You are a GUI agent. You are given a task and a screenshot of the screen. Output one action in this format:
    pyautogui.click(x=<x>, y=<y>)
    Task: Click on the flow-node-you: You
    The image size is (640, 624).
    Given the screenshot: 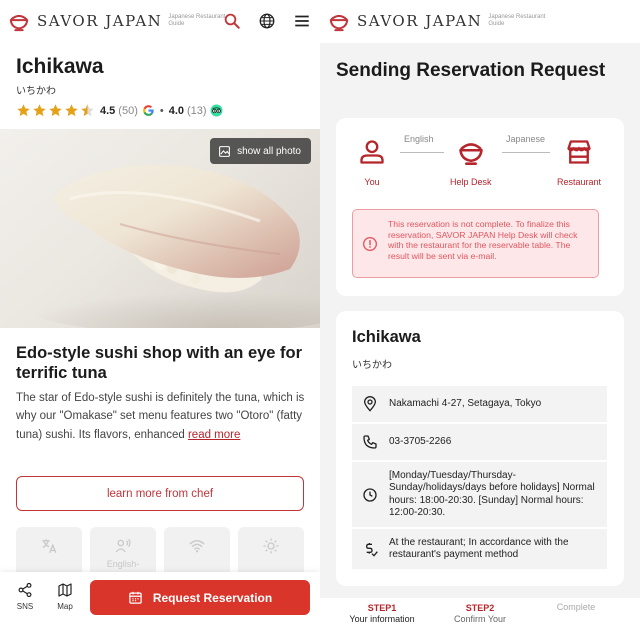 What is the action you would take?
    pyautogui.click(x=372, y=162)
    